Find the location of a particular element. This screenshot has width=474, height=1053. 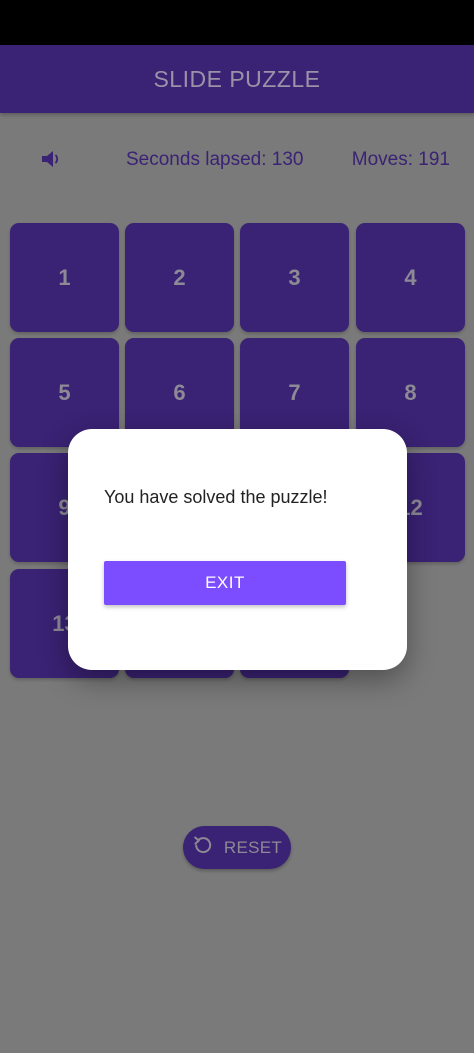

tile-4: 4 is located at coordinates (410, 277).